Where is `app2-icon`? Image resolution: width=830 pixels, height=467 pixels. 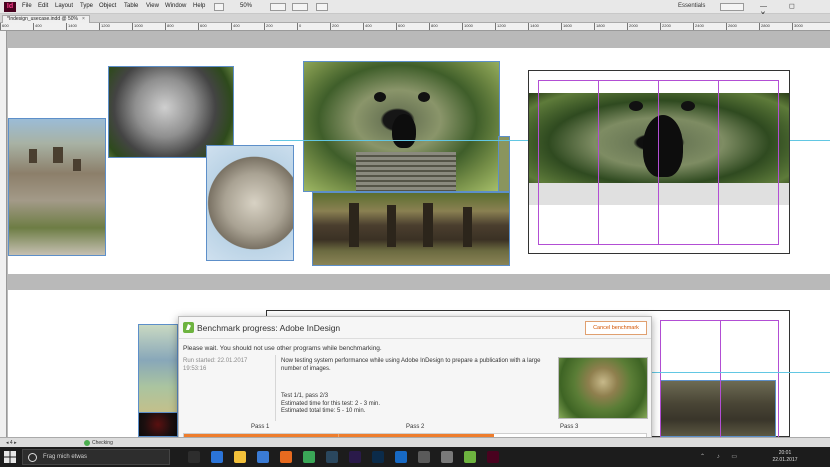 app2-icon is located at coordinates (447, 457).